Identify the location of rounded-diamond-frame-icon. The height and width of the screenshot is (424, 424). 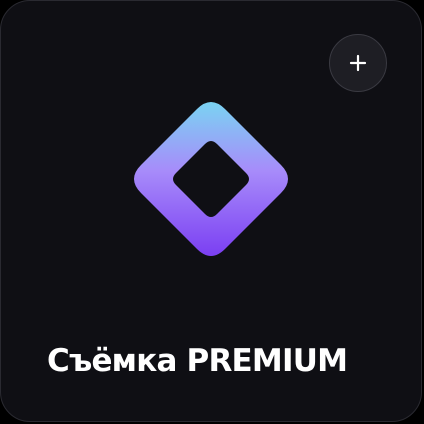
(211, 179).